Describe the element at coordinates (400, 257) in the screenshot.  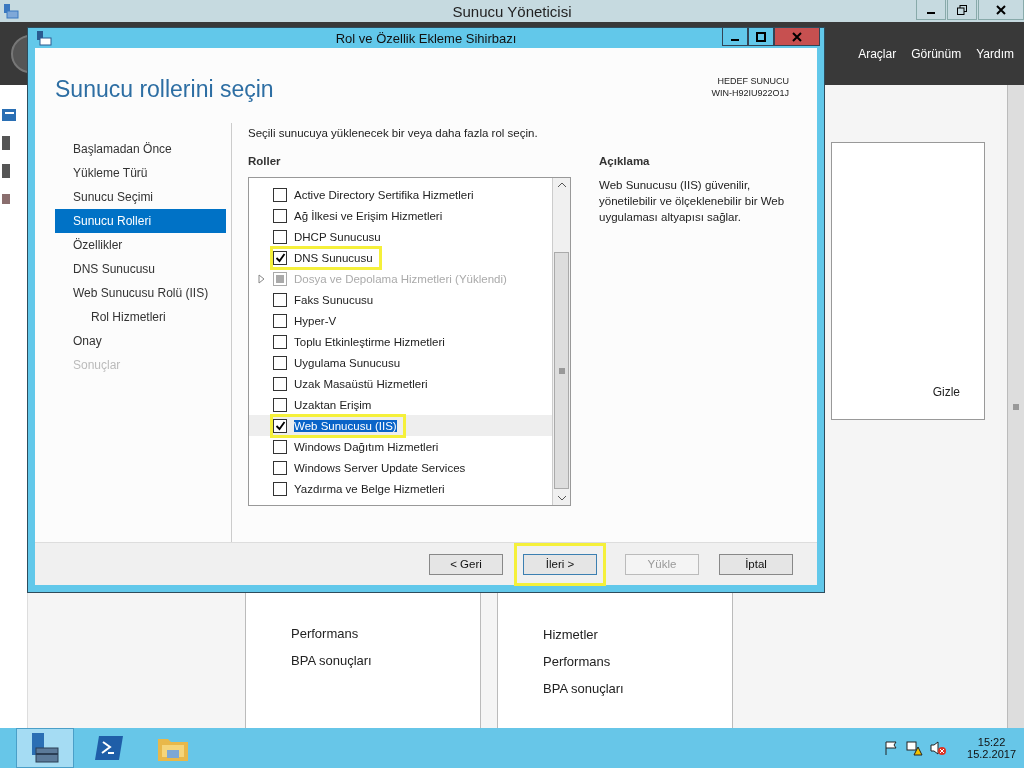
I see `role-row: DNS Sunucusu` at that location.